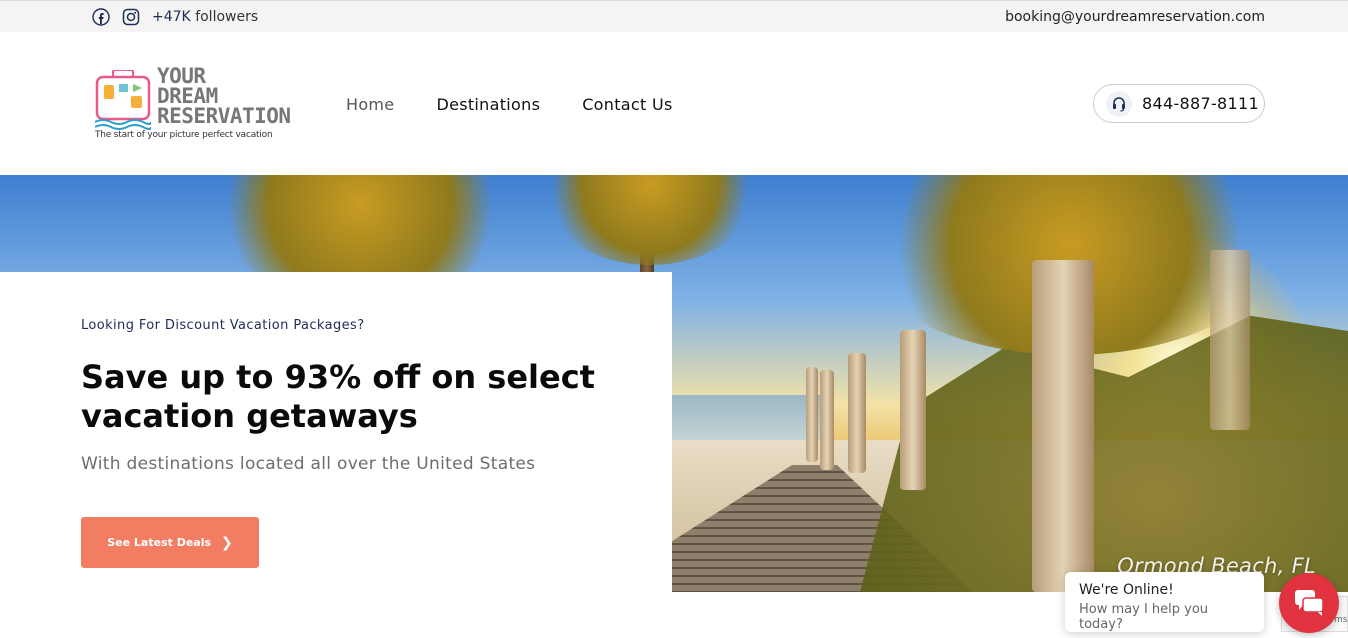 The height and width of the screenshot is (638, 1348). I want to click on nav-contact-us: Contact Us, so click(627, 104).